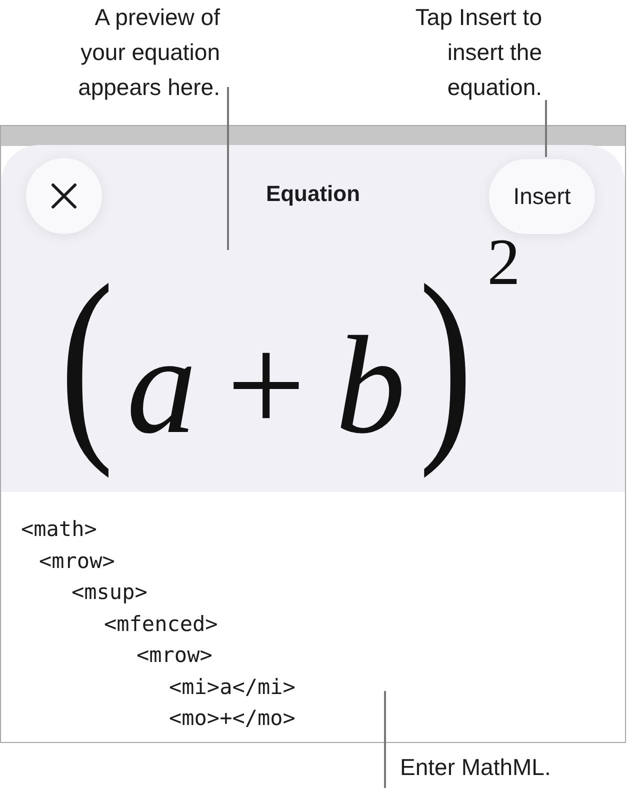 The height and width of the screenshot is (806, 634). I want to click on equation-parenthesis: ), so click(445, 360).